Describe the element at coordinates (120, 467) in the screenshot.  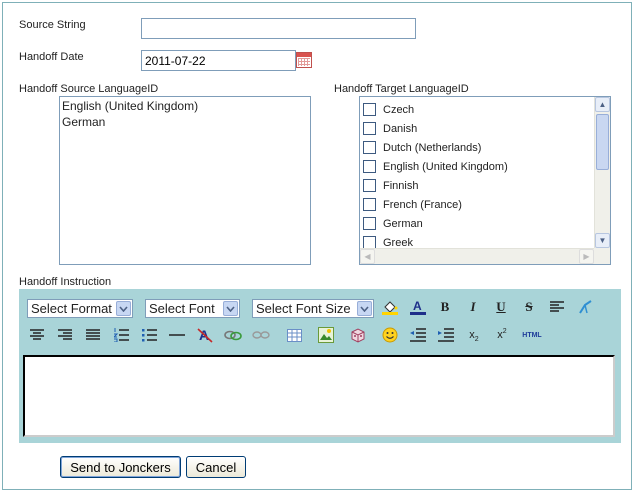
I see `send-button: Send to Jonckers` at that location.